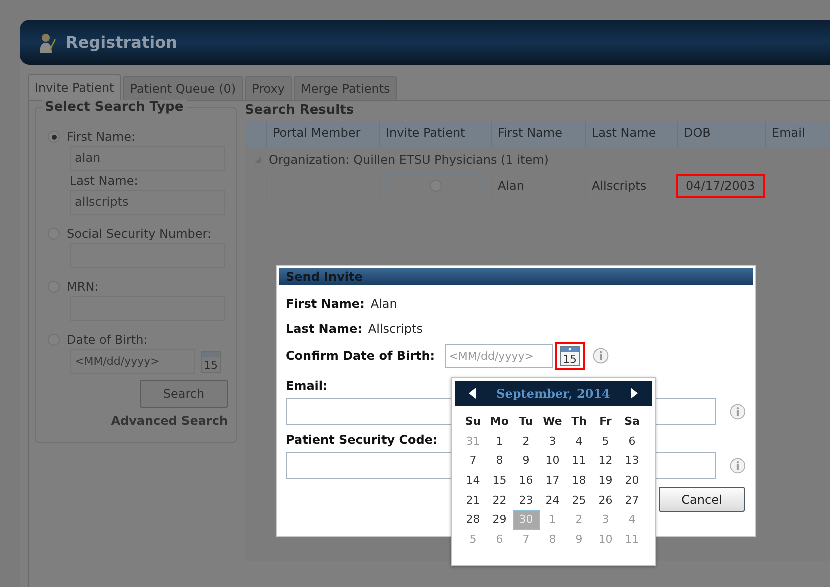  I want to click on group-header: Organization: Quillen ETSU Physicians (1 item), so click(409, 160).